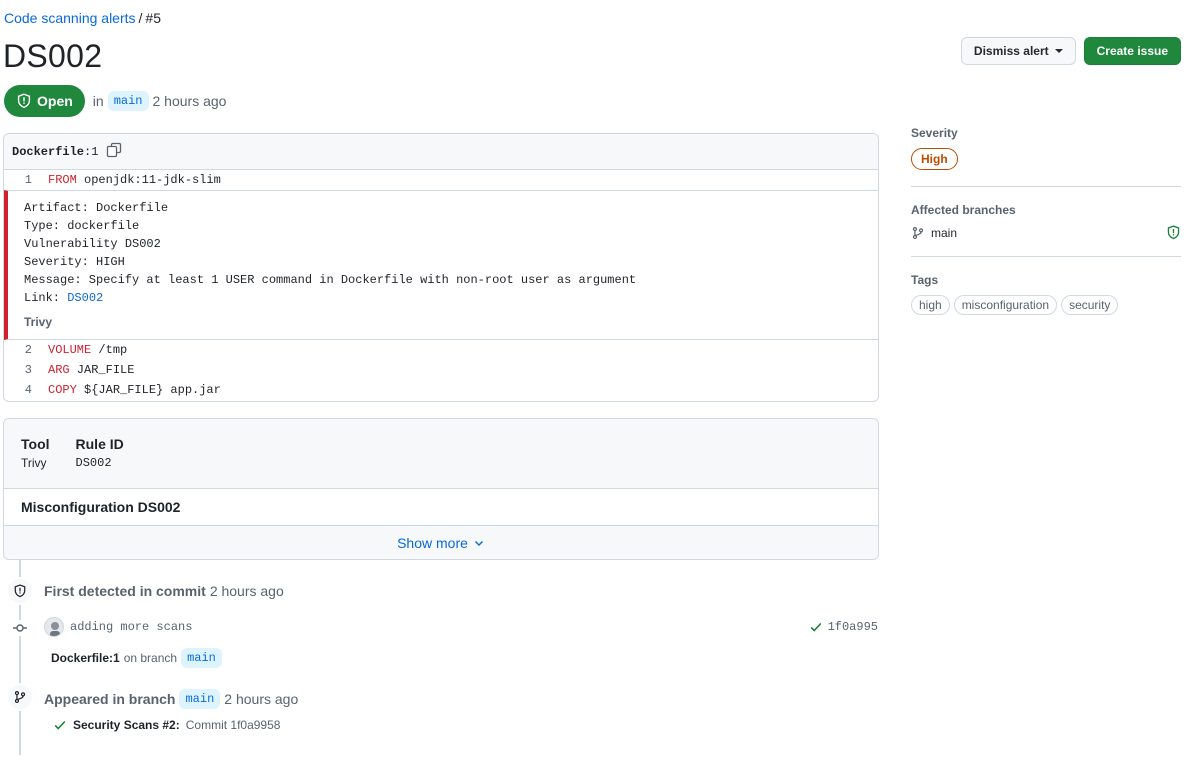 This screenshot has height=765, width=1194. I want to click on alert-message-line: Type: dockerfile, so click(82, 226).